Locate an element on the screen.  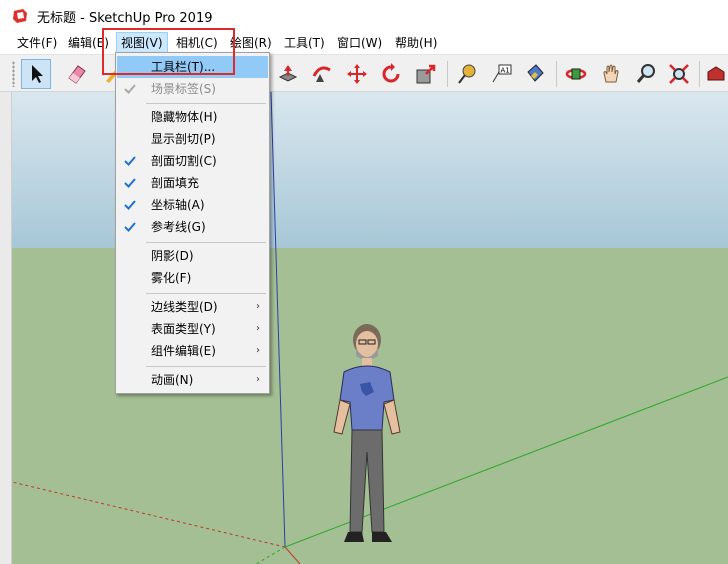
menu-item-scene-tabs: 场景标签(S) is located at coordinates (192, 89).